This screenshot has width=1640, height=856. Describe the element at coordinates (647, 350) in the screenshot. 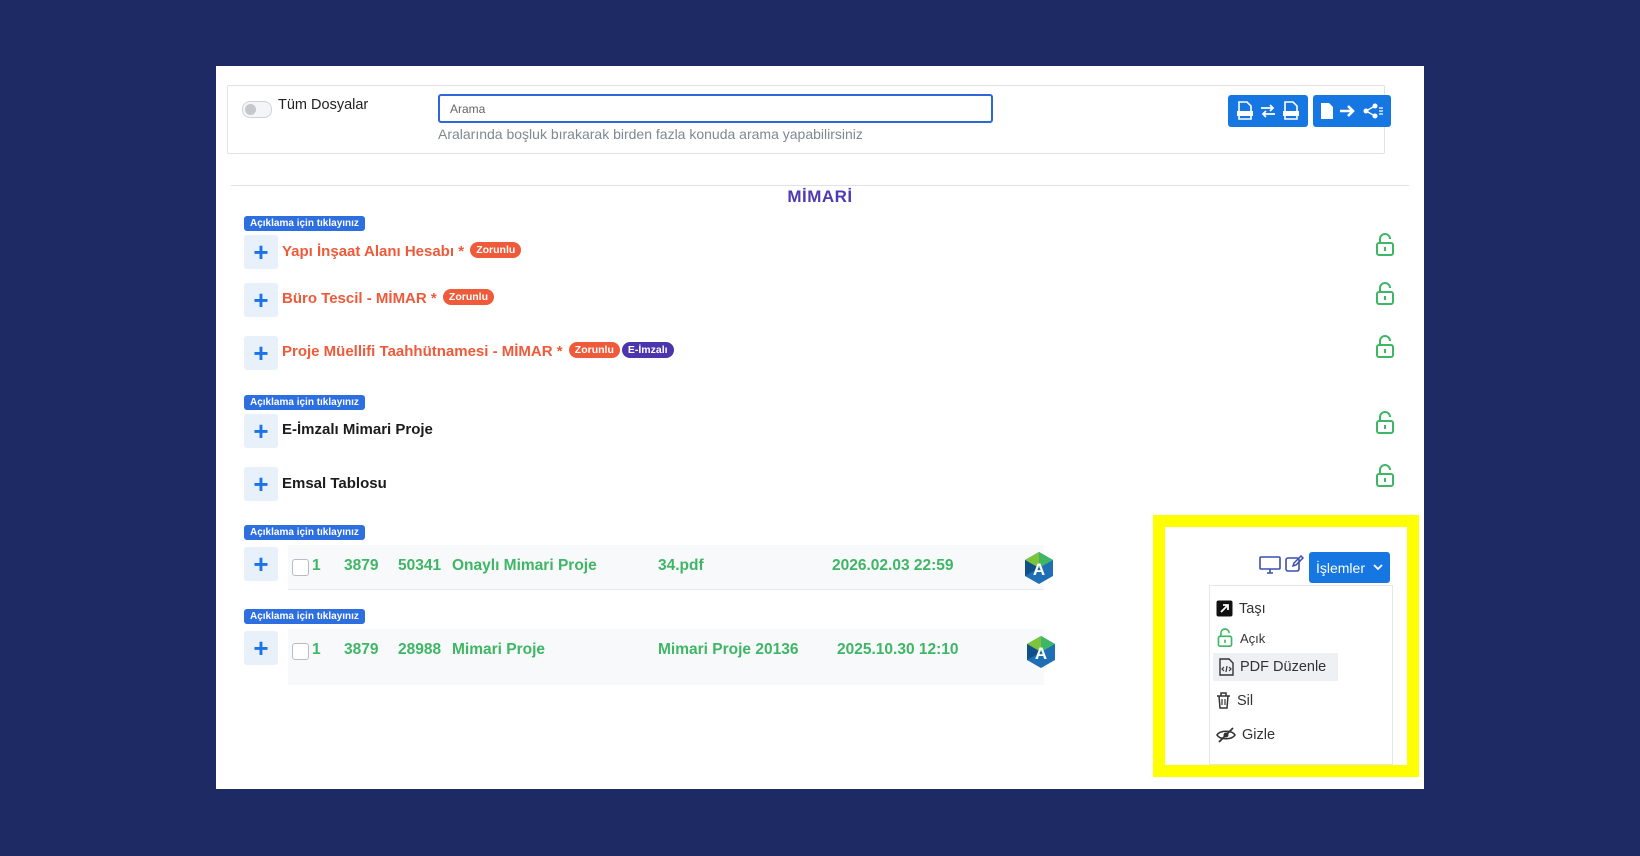

I see `e-signed-tag: E-İmzalı` at that location.